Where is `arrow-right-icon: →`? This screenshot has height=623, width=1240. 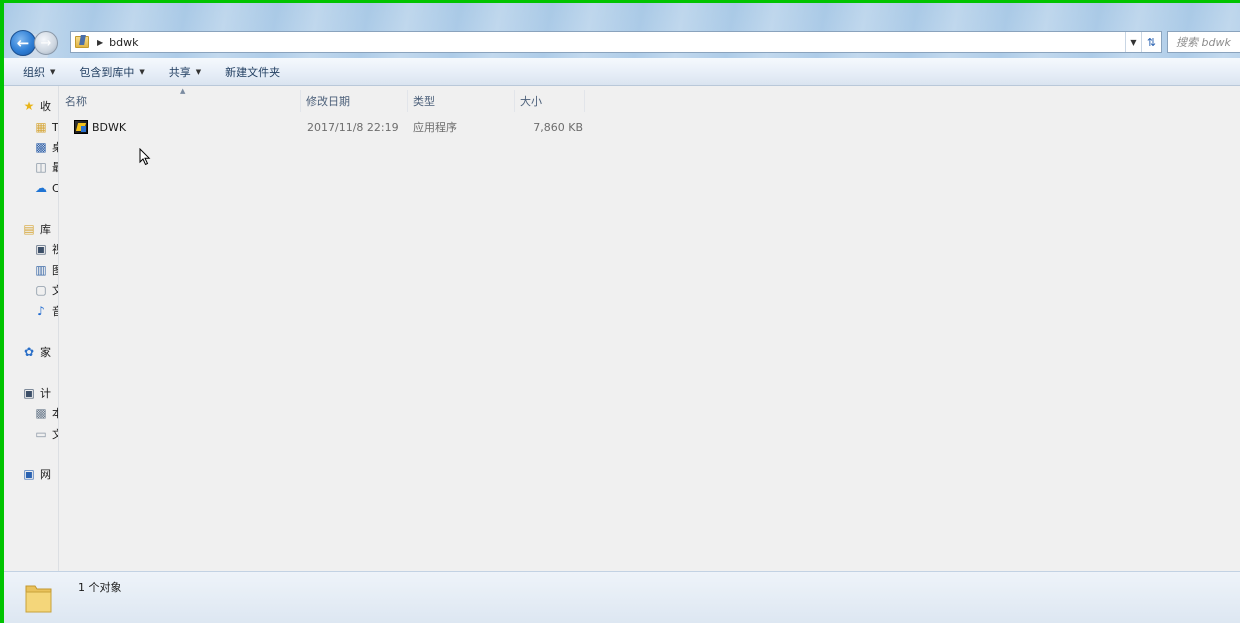 arrow-right-icon: → is located at coordinates (46, 43).